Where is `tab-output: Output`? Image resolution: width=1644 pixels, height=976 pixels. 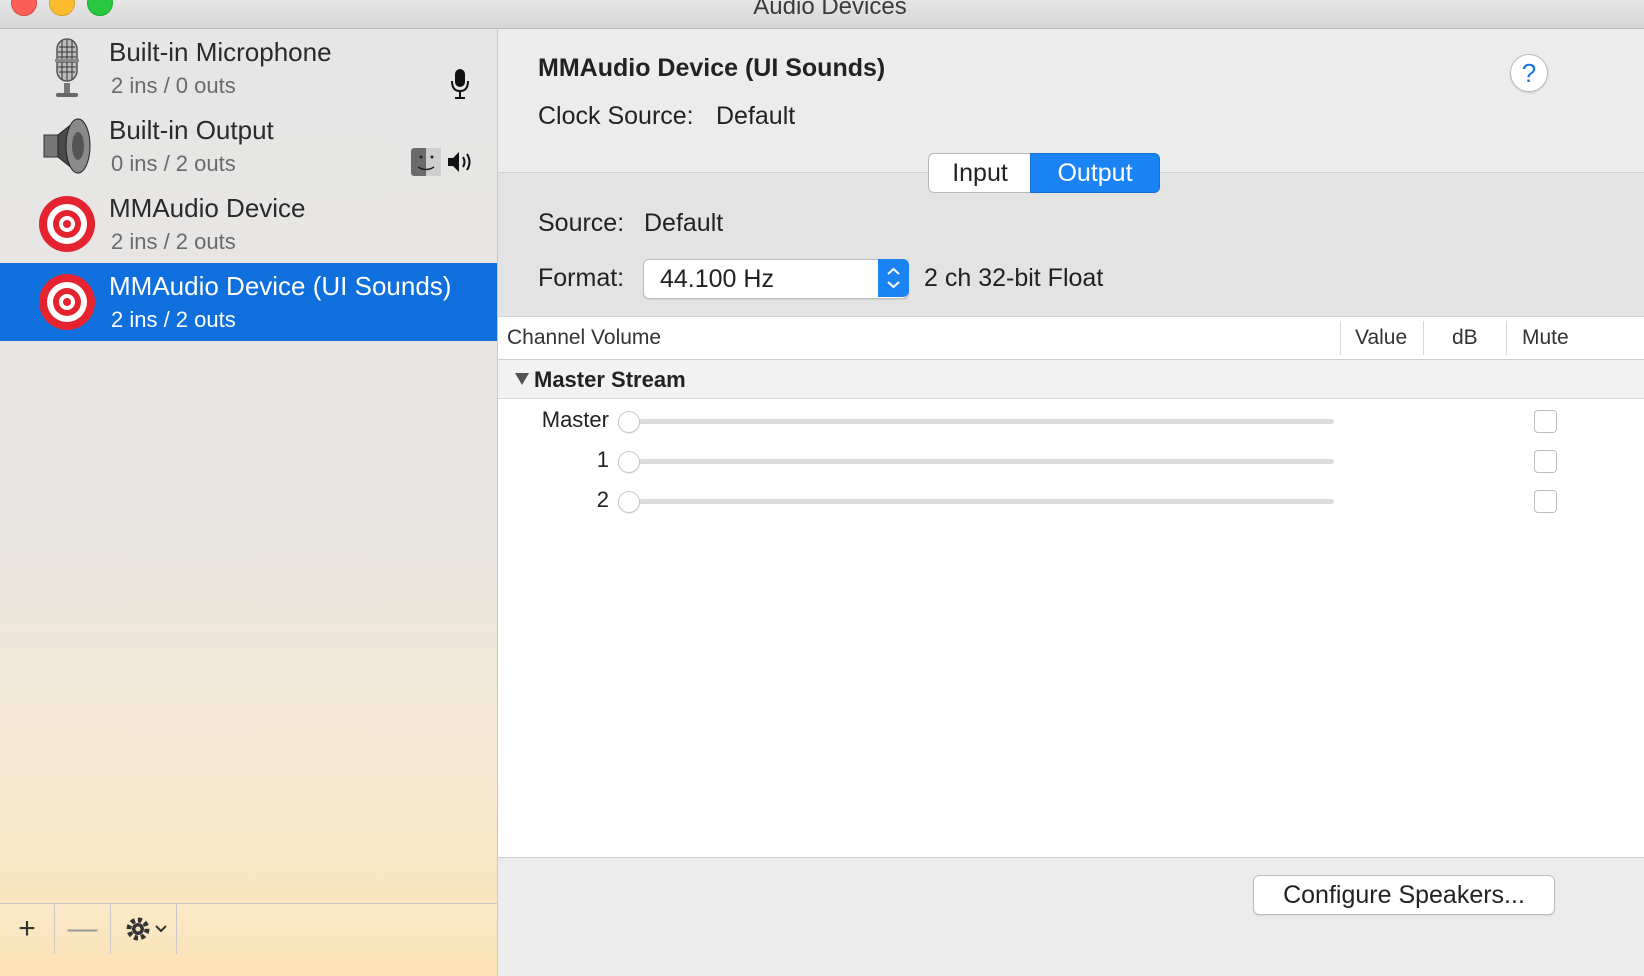
tab-output: Output is located at coordinates (1095, 173).